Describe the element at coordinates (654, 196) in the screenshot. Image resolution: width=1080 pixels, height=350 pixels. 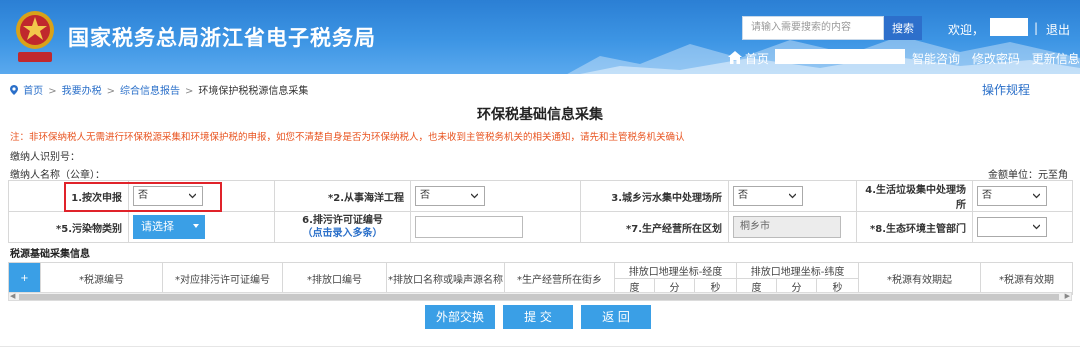
I see `sewage-plant-label: 3.城乡污水集中处理场所` at that location.